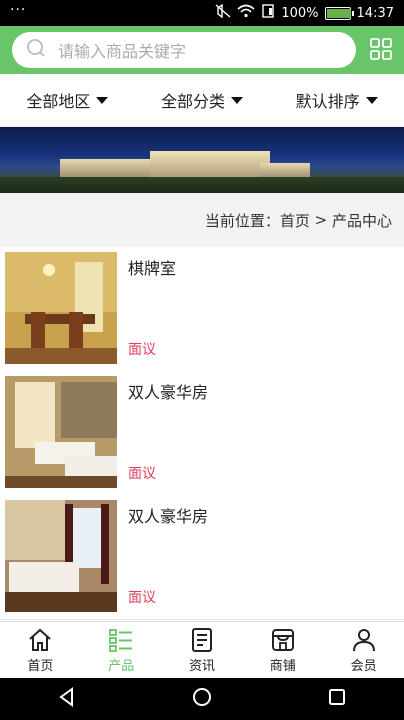 Image resolution: width=404 pixels, height=720 pixels. Describe the element at coordinates (152, 268) in the screenshot. I see `product-name: 棋牌室` at that location.